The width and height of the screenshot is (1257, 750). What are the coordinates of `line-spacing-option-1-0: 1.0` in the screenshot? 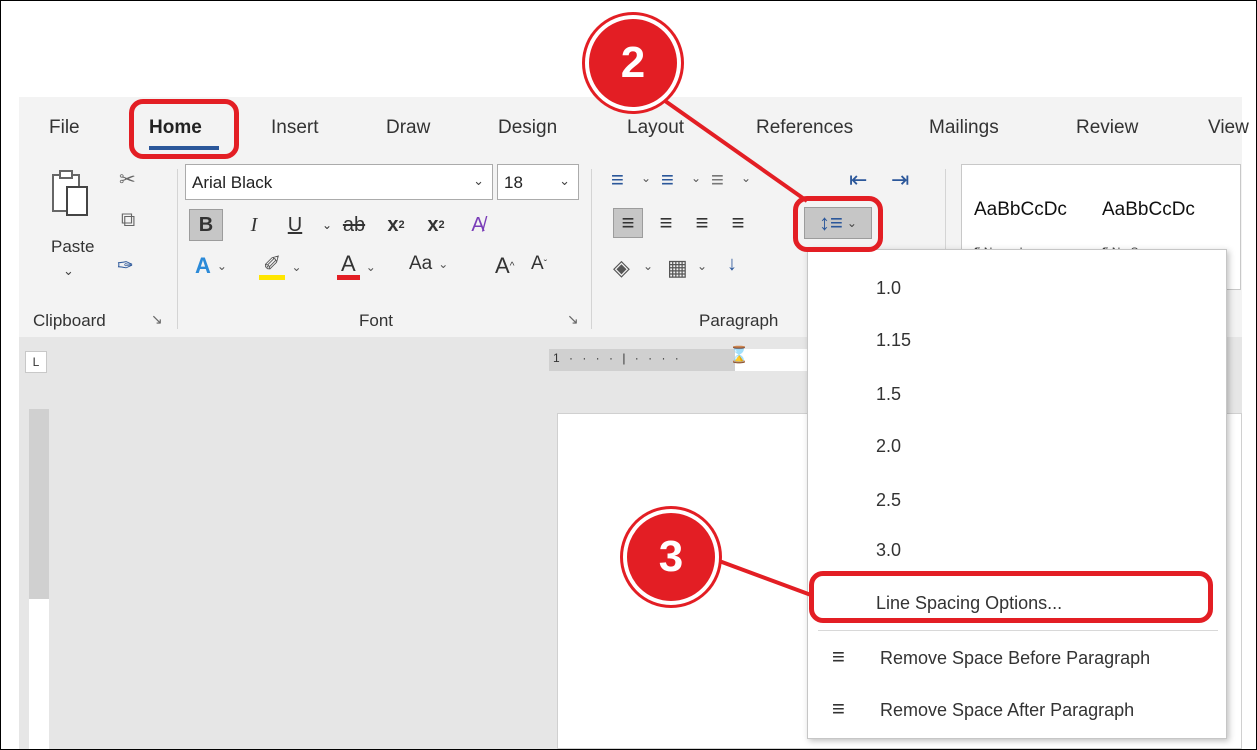 It's located at (888, 288).